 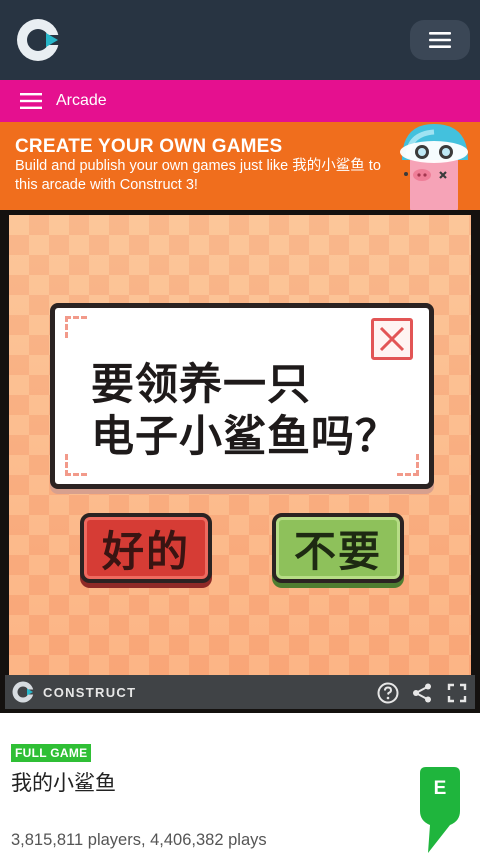 What do you see at coordinates (51, 753) in the screenshot?
I see `full-game-badge: FULL GAME` at bounding box center [51, 753].